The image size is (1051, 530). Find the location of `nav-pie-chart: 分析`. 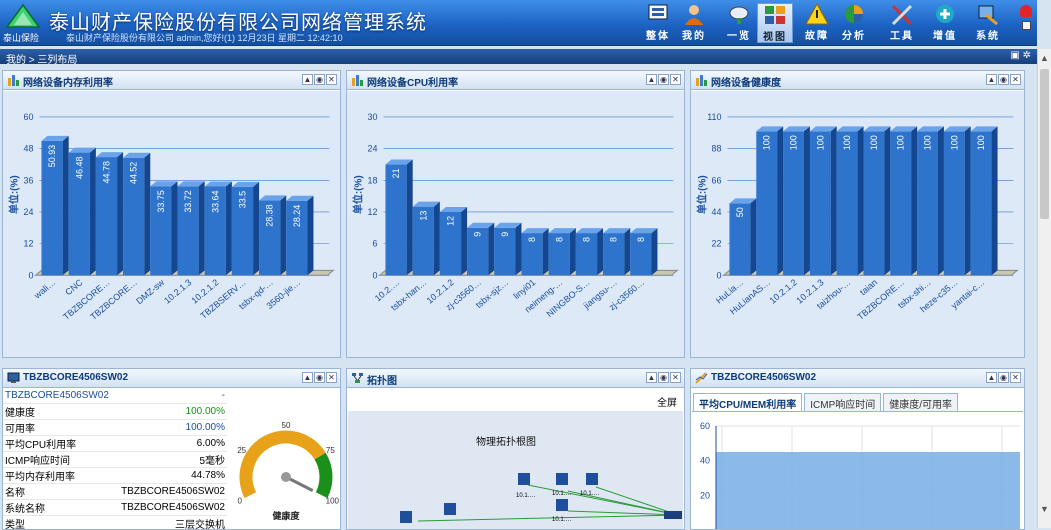

nav-pie-chart: 分析 is located at coordinates (854, 23).